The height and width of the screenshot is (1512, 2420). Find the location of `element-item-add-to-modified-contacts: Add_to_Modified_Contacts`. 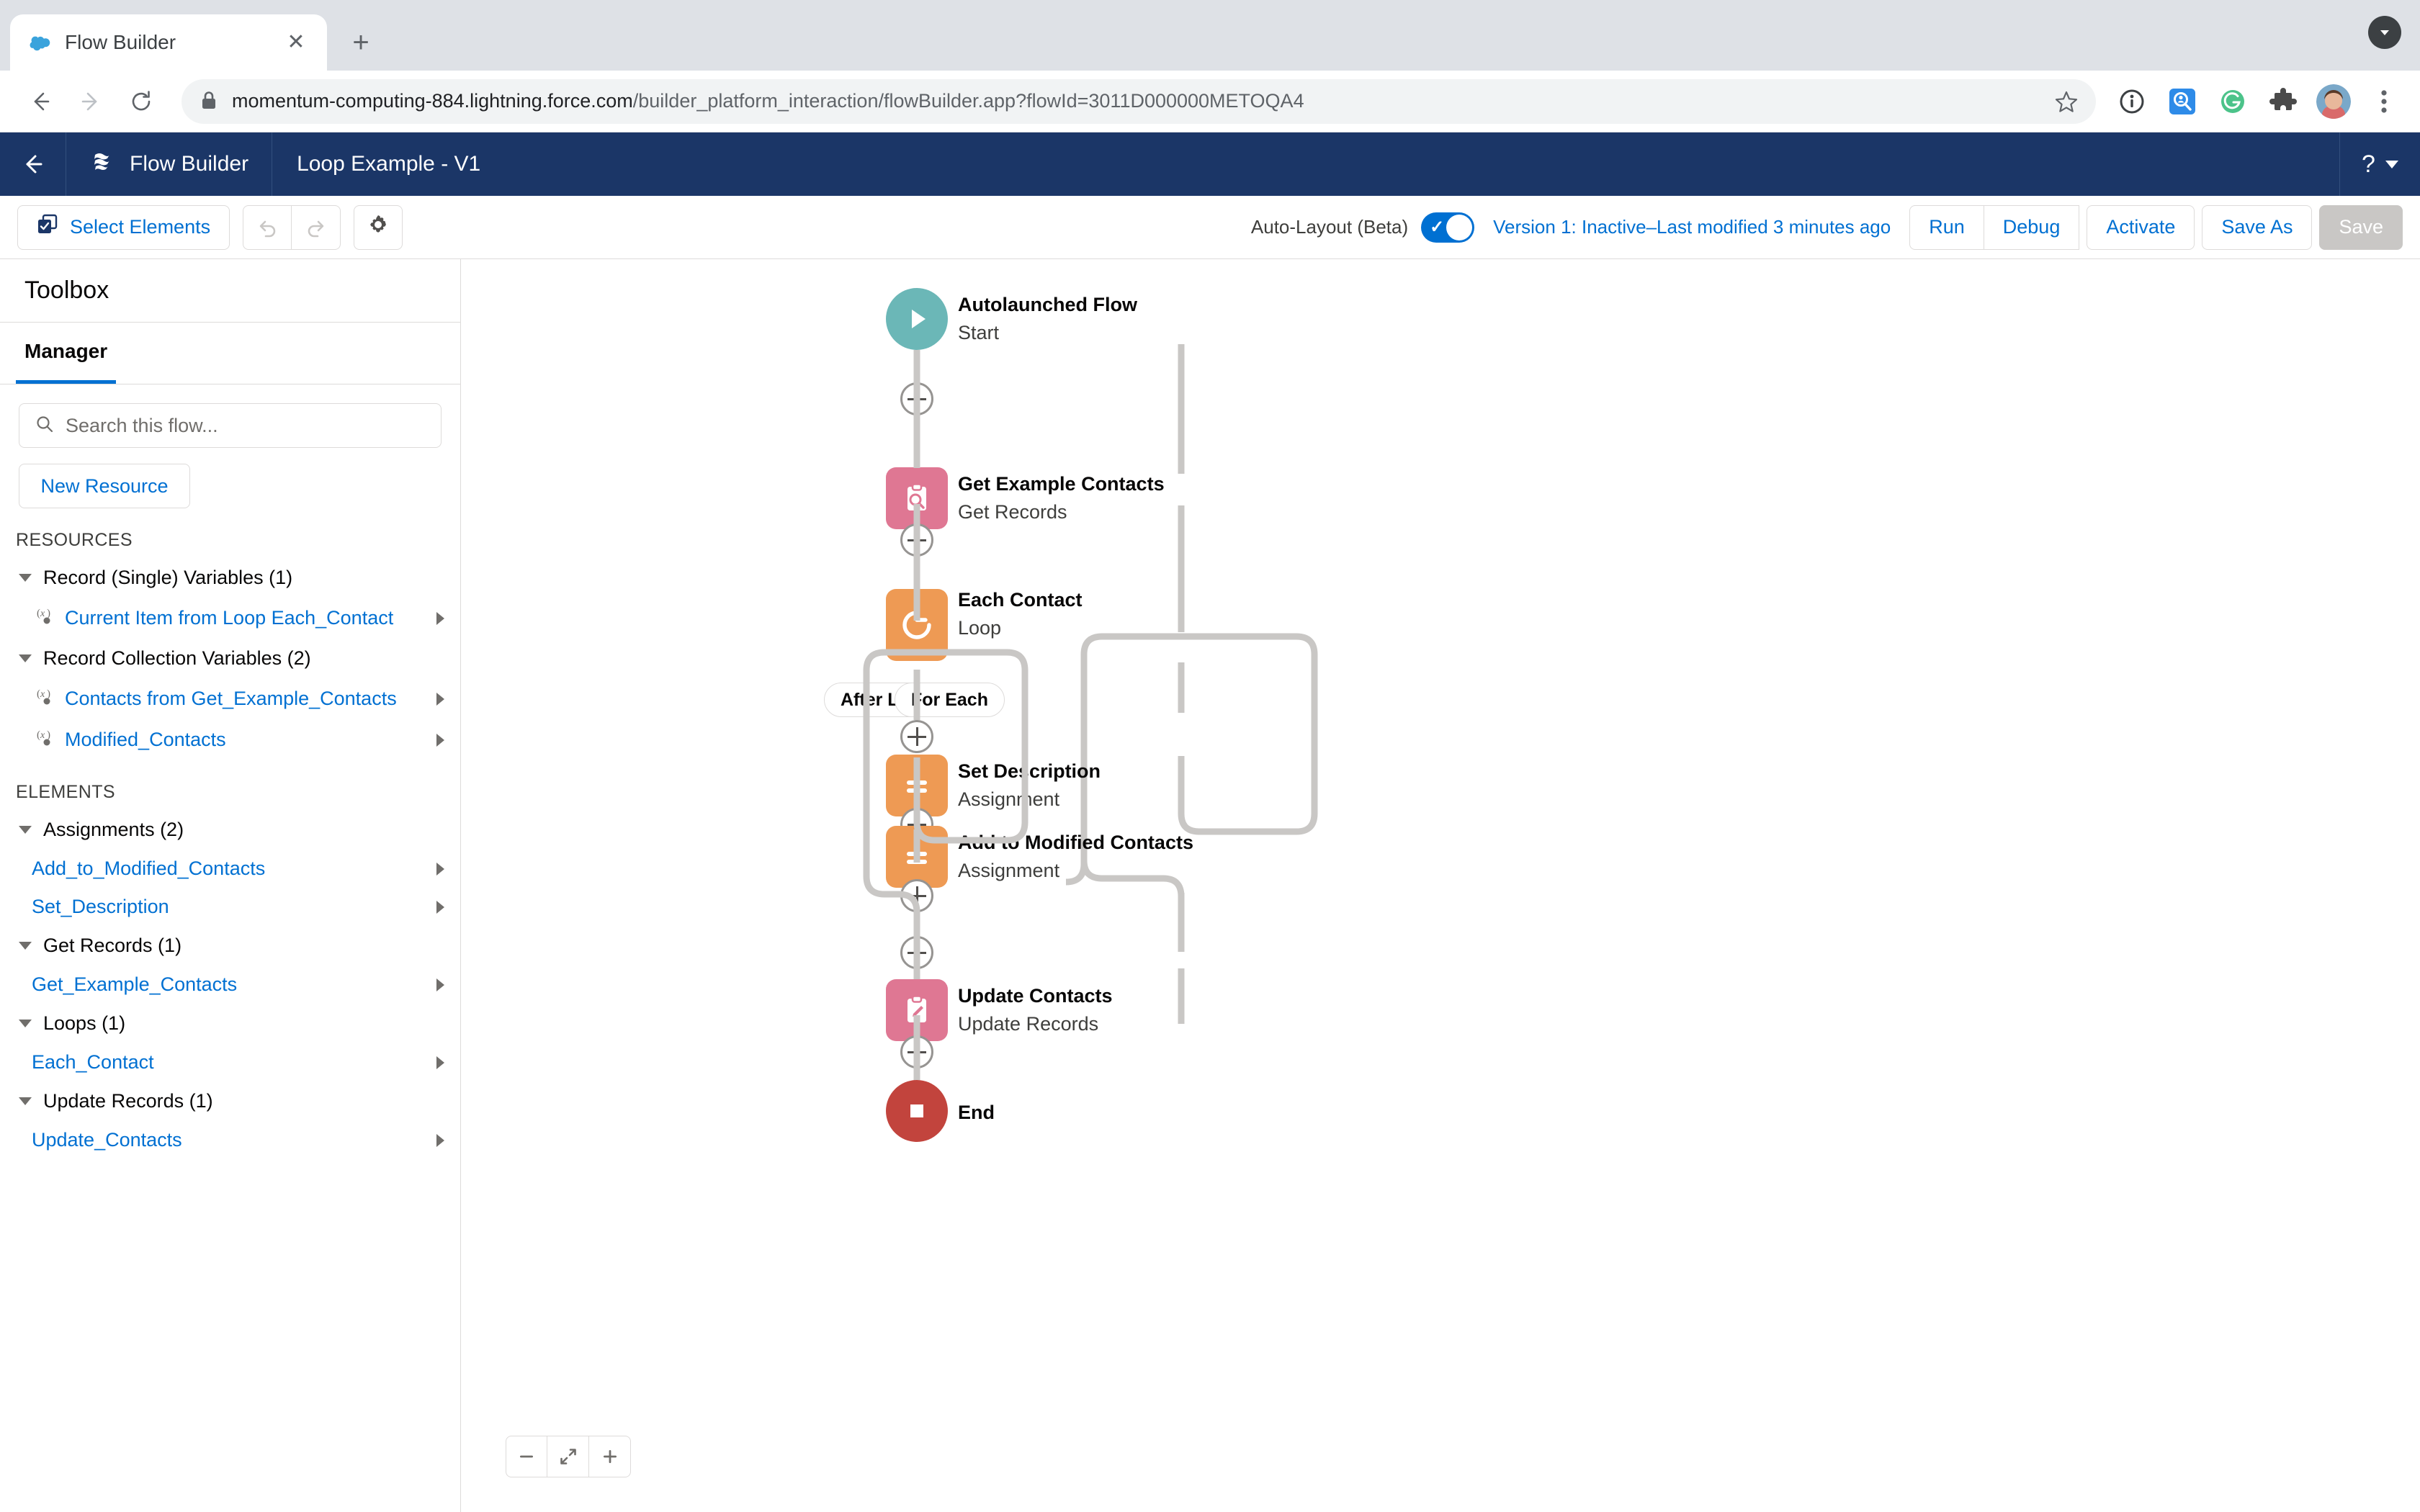

element-item-add-to-modified-contacts: Add_to_Modified_Contacts is located at coordinates (230, 869).